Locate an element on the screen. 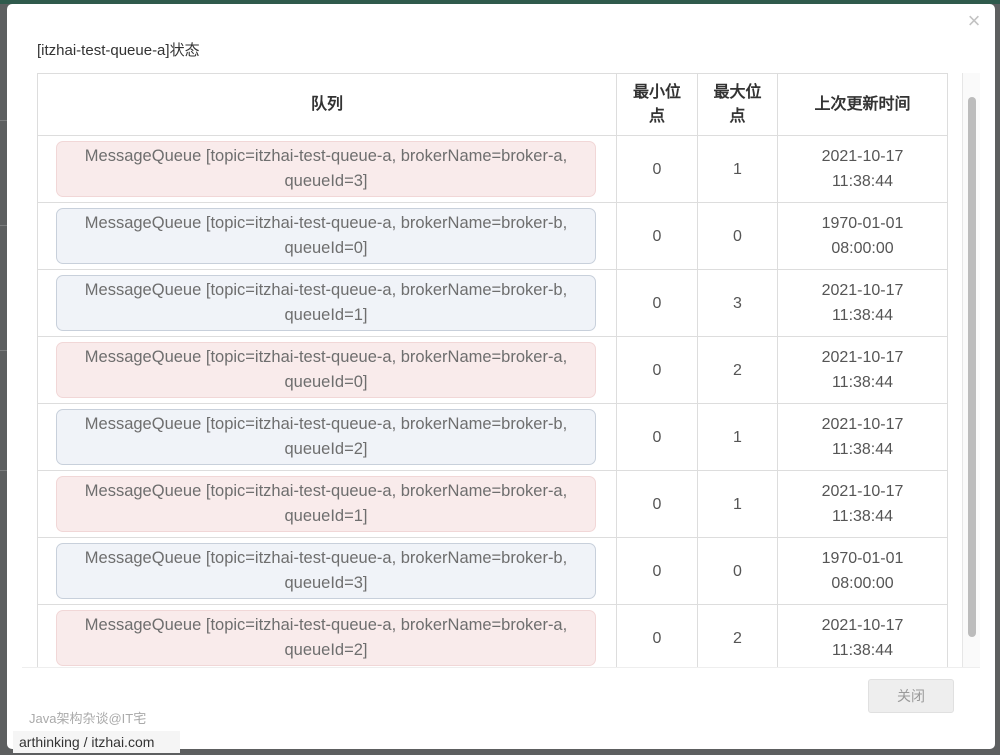 The height and width of the screenshot is (755, 1000). scrollbar-track is located at coordinates (971, 370).